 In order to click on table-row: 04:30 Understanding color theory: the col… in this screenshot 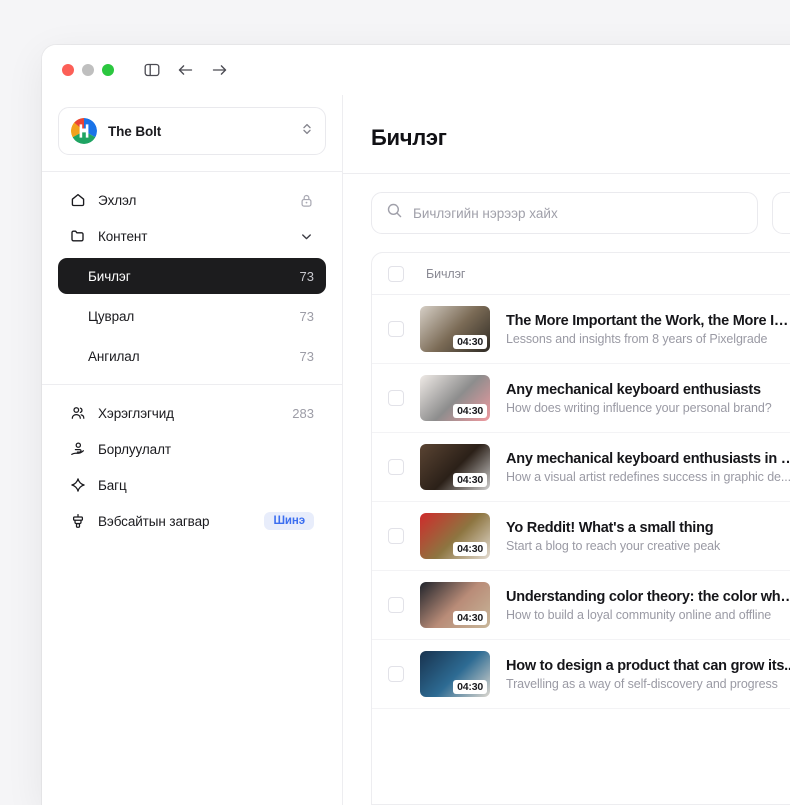, I will do `click(581, 605)`.